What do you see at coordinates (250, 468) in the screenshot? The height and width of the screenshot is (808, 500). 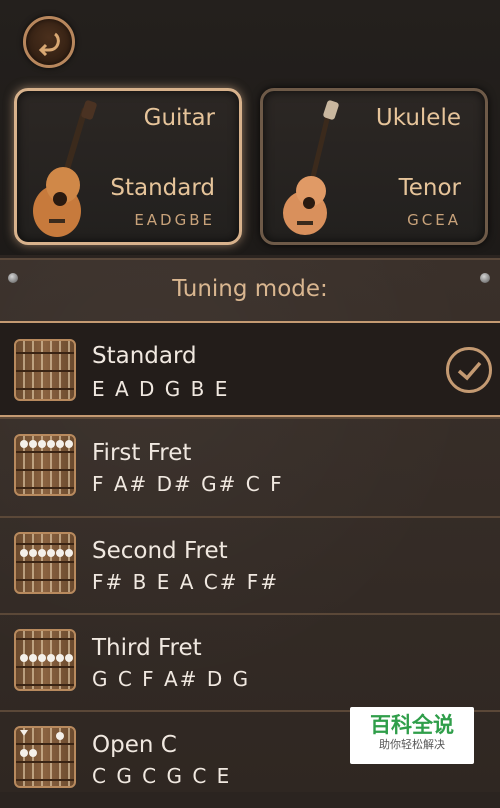 I see `tuning-mode-first-fret: First Fret F A# D# G# C F` at bounding box center [250, 468].